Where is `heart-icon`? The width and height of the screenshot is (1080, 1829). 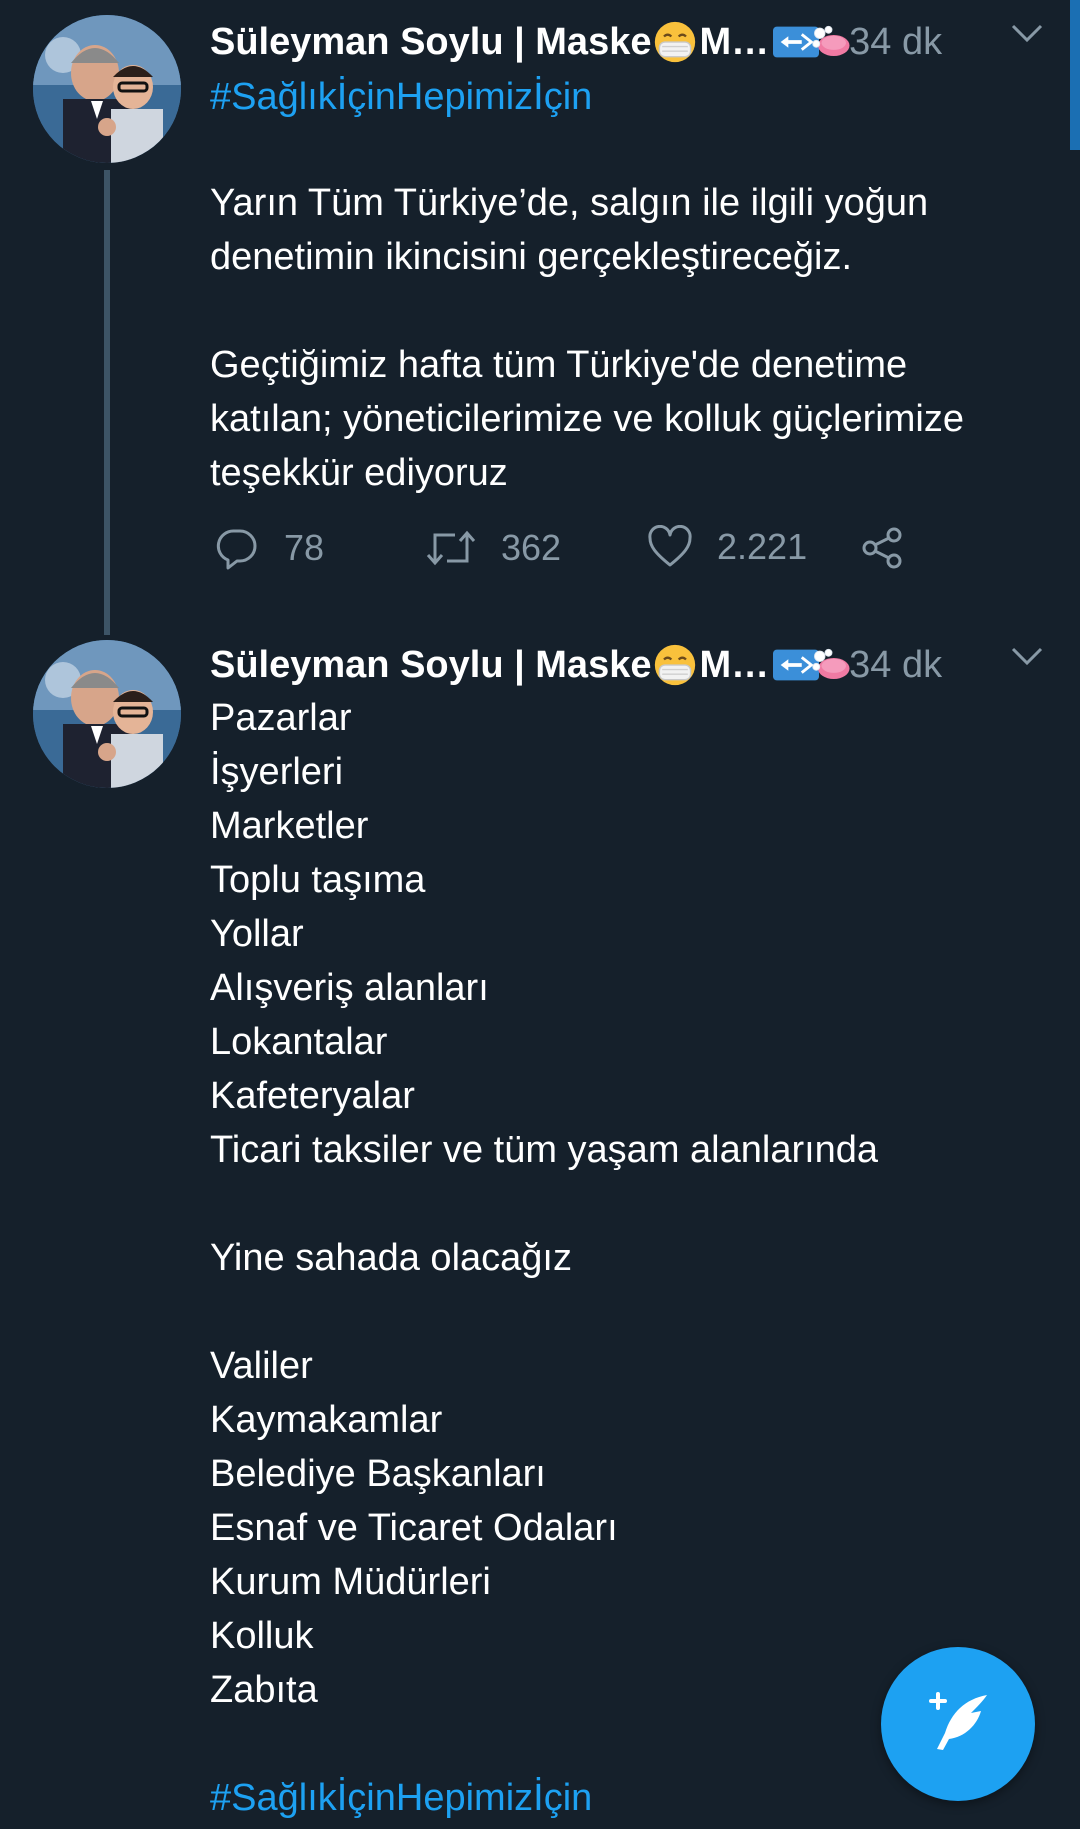
heart-icon is located at coordinates (670, 546).